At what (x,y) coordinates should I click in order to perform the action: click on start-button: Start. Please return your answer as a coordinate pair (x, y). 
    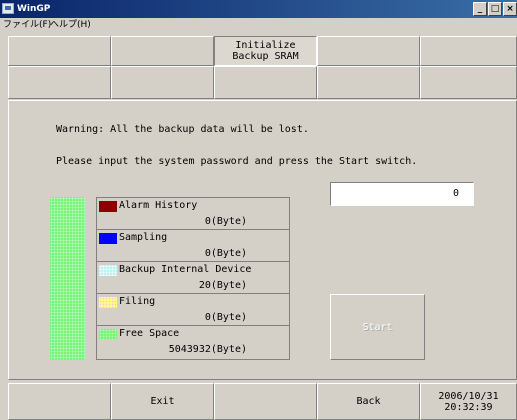
    Looking at the image, I should click on (377, 327).